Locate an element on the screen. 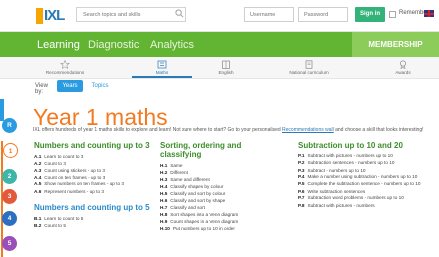  skill-link: P.3 Subtract - numbers up to 10 is located at coordinates (366, 170).